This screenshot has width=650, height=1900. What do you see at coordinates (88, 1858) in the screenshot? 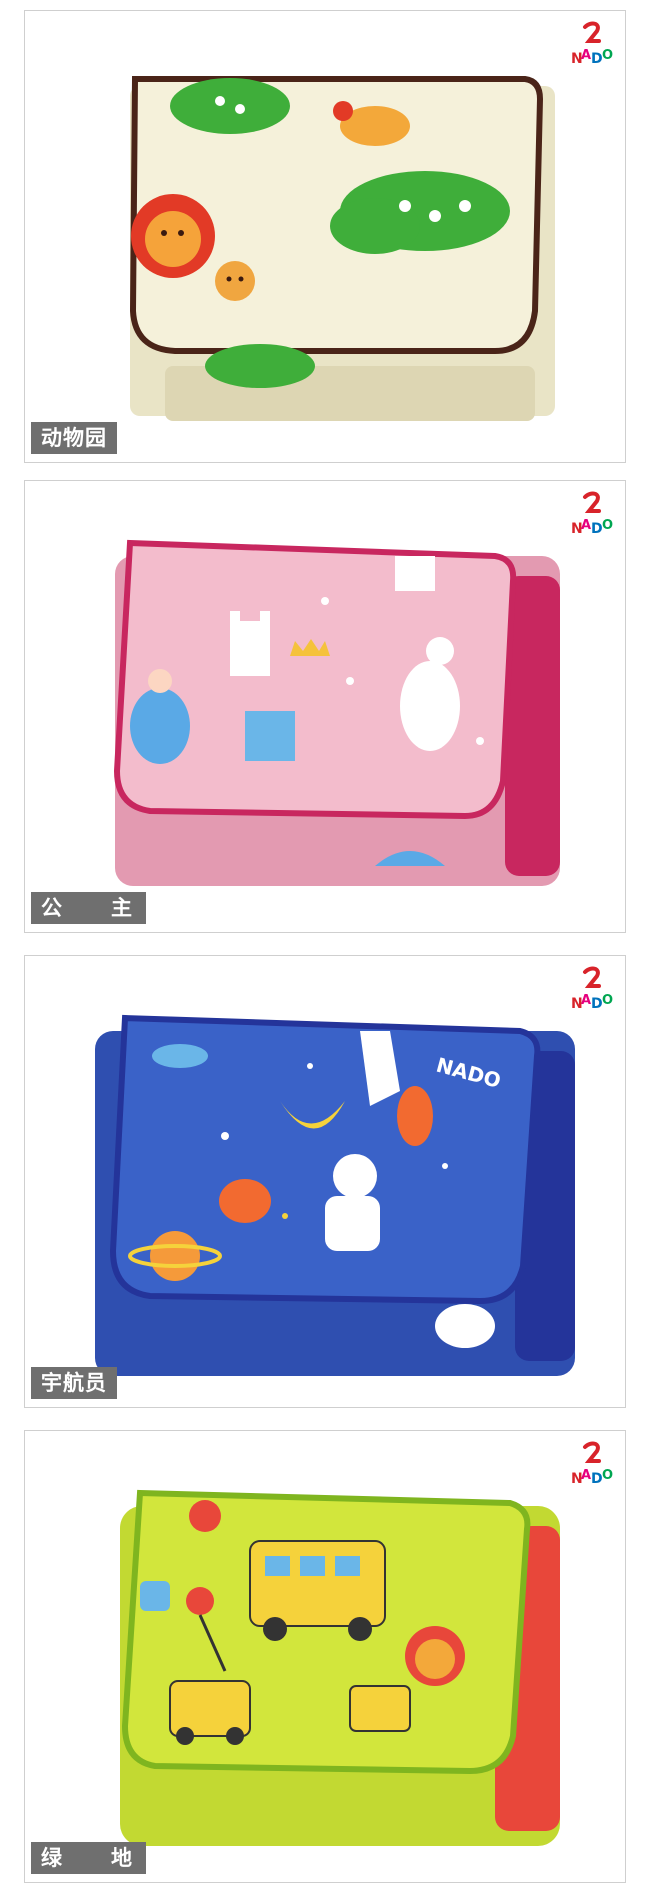
I see `product-label-green: 绿 地` at bounding box center [88, 1858].